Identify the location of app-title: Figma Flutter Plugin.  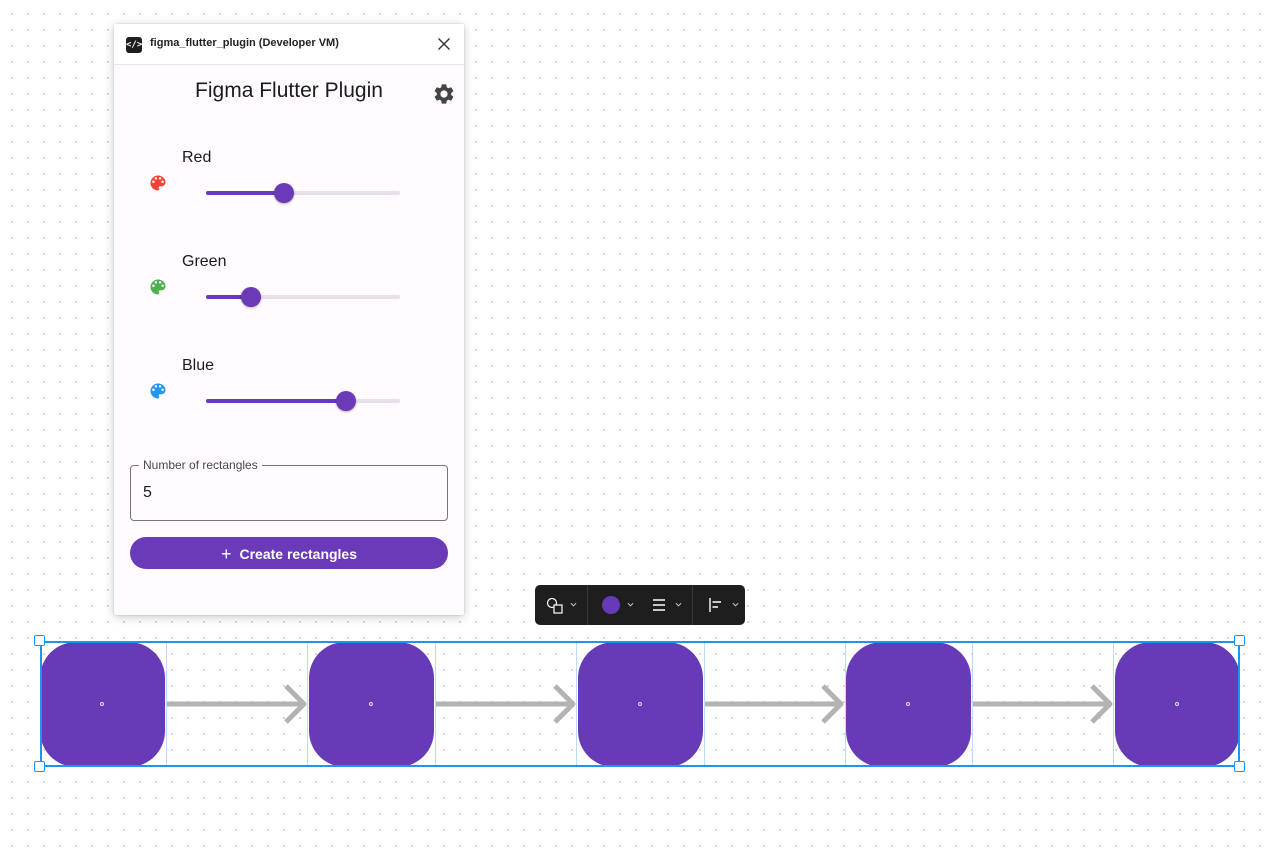
(289, 90).